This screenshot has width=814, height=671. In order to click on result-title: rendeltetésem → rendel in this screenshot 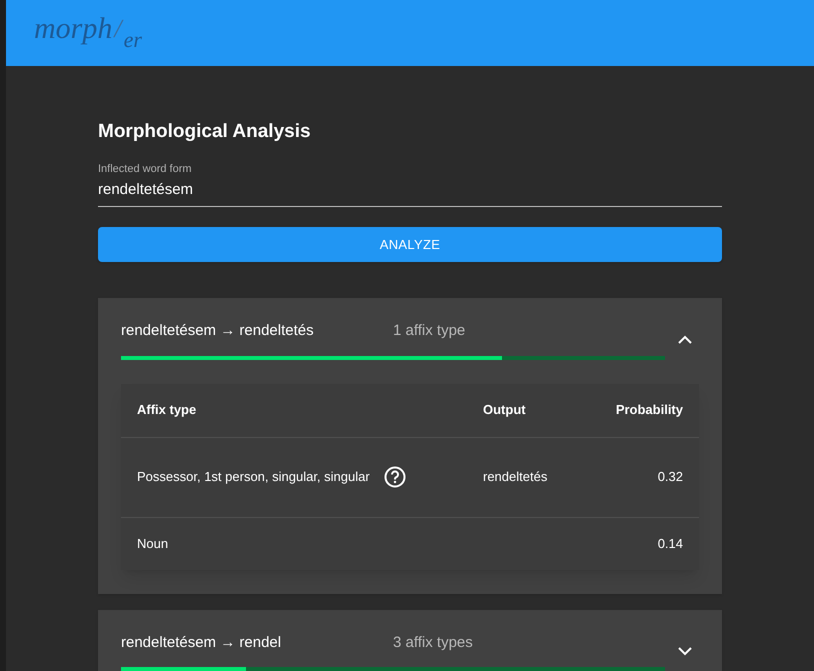, I will do `click(201, 642)`.